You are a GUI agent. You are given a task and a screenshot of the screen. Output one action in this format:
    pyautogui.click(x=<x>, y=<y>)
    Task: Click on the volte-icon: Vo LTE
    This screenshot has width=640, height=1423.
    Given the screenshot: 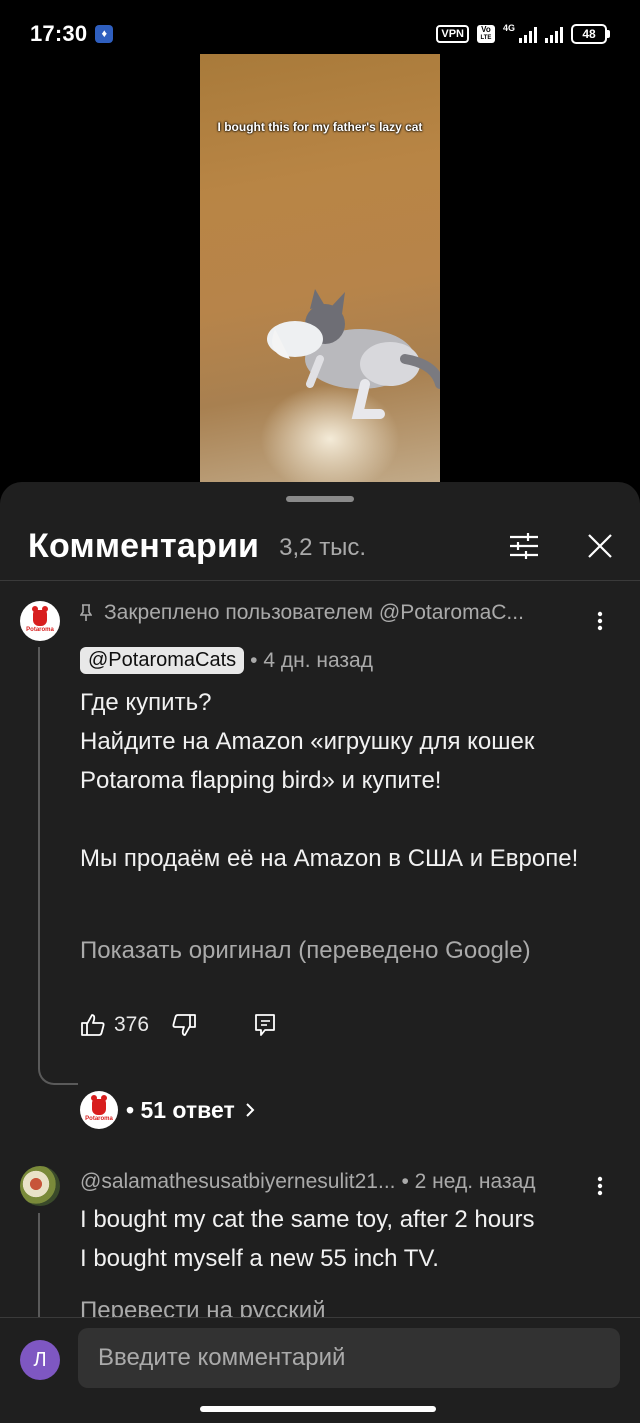 What is the action you would take?
    pyautogui.click(x=485, y=34)
    